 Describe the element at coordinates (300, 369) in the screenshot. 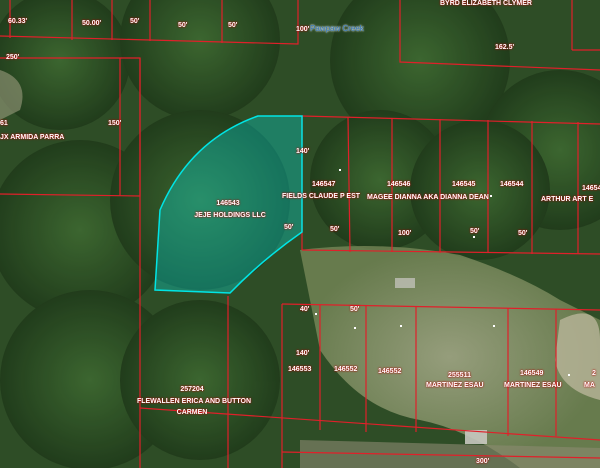

I see `parcel-id: 146553` at that location.